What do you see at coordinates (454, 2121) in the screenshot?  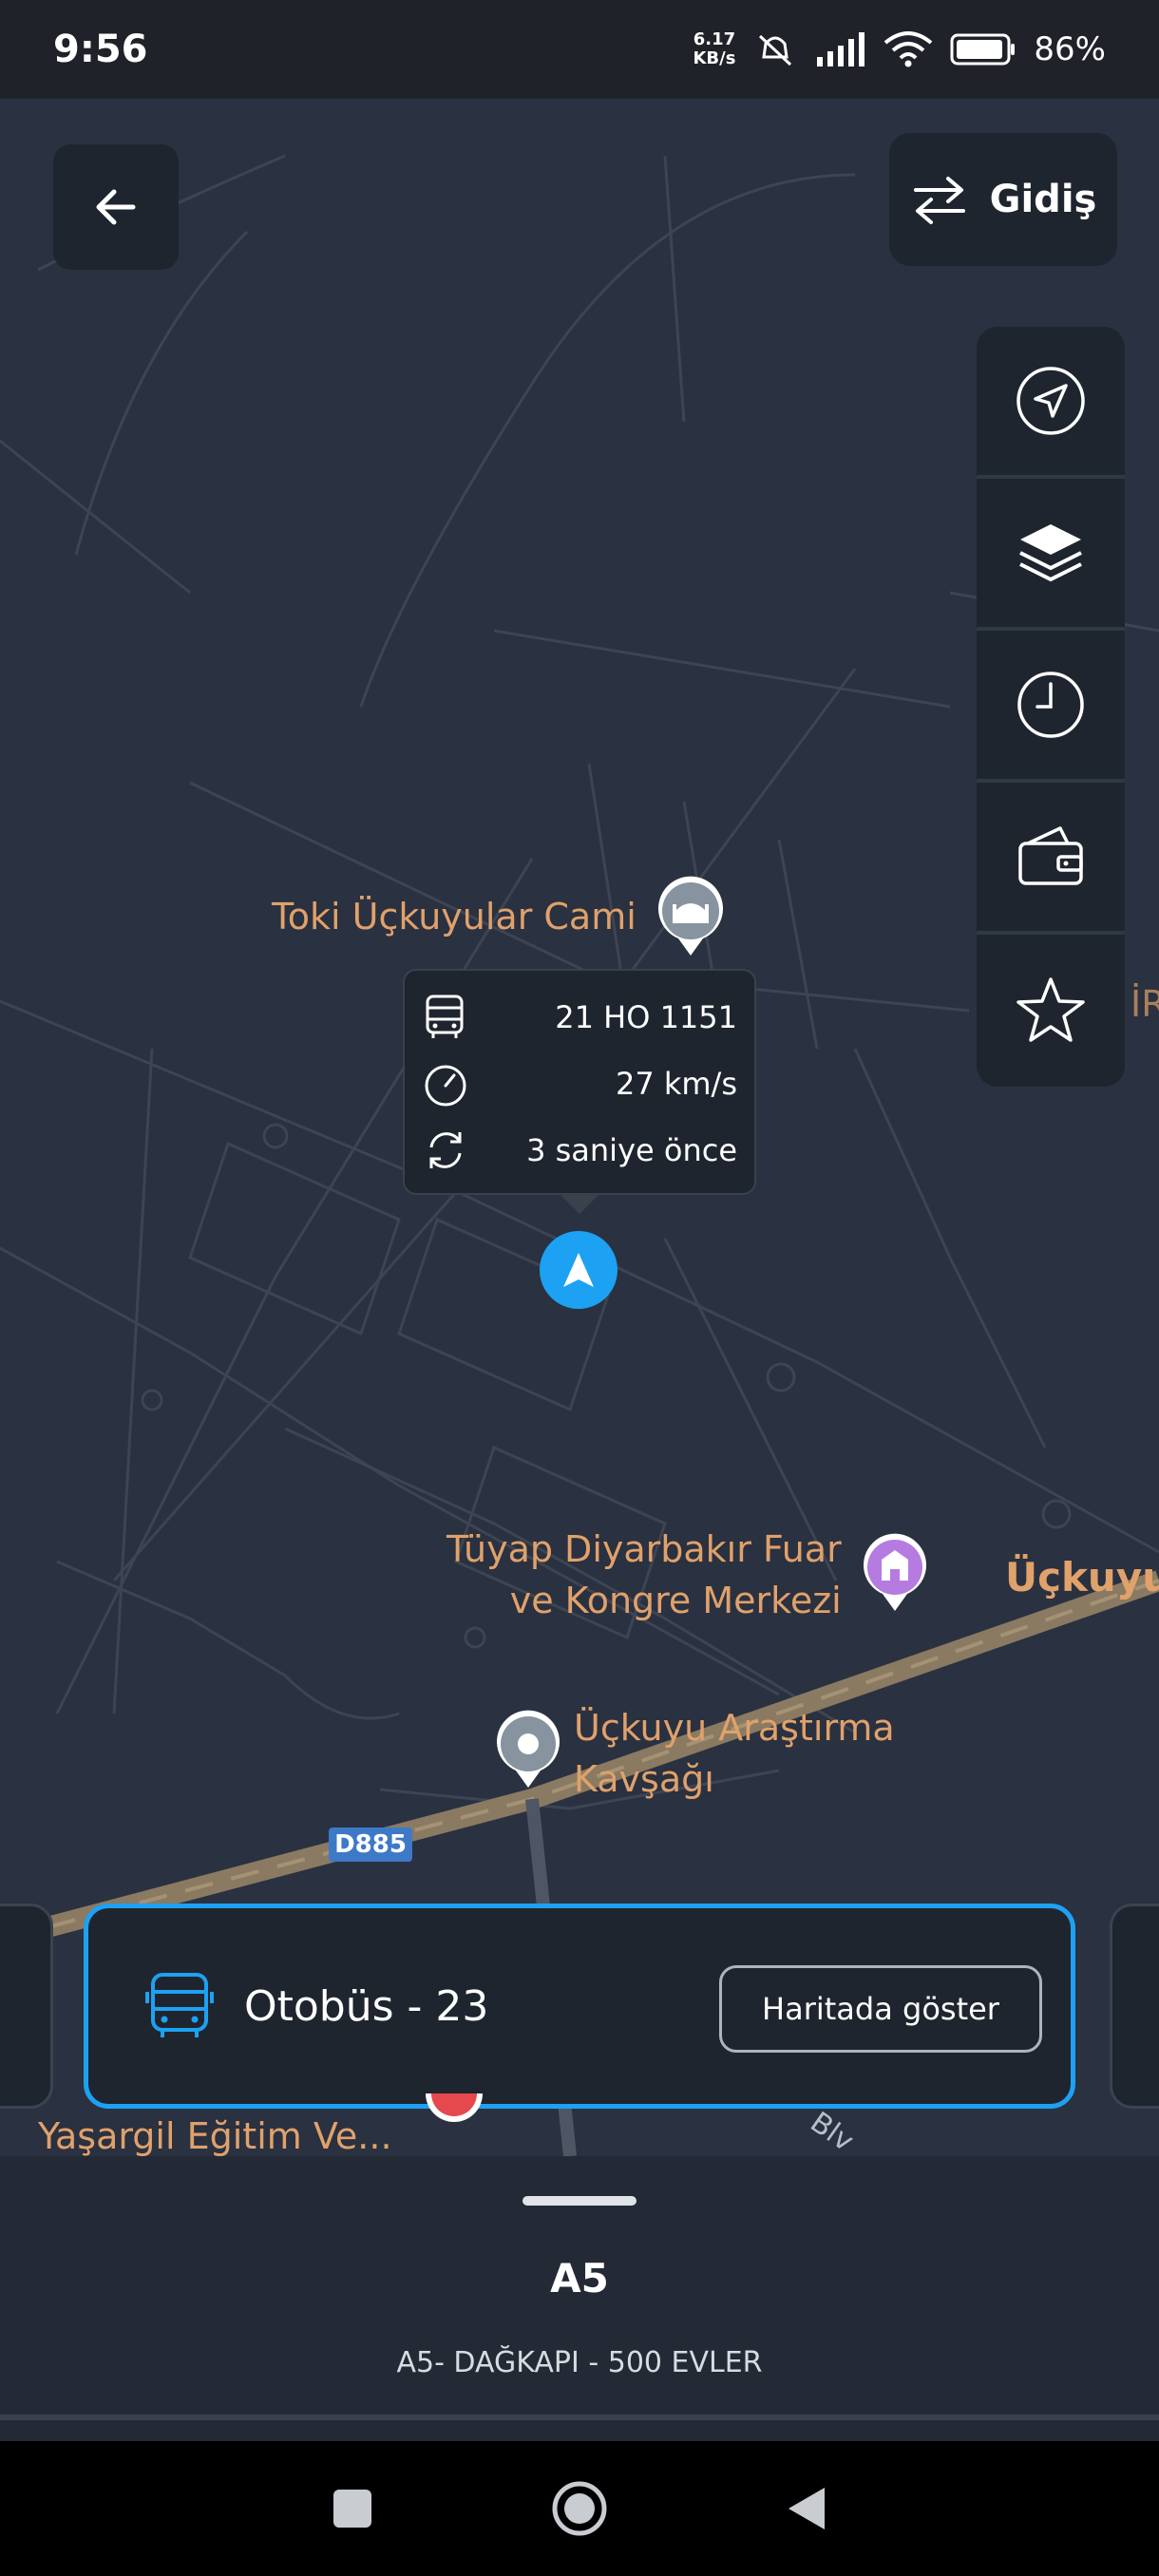 I see `school-pin-icon` at bounding box center [454, 2121].